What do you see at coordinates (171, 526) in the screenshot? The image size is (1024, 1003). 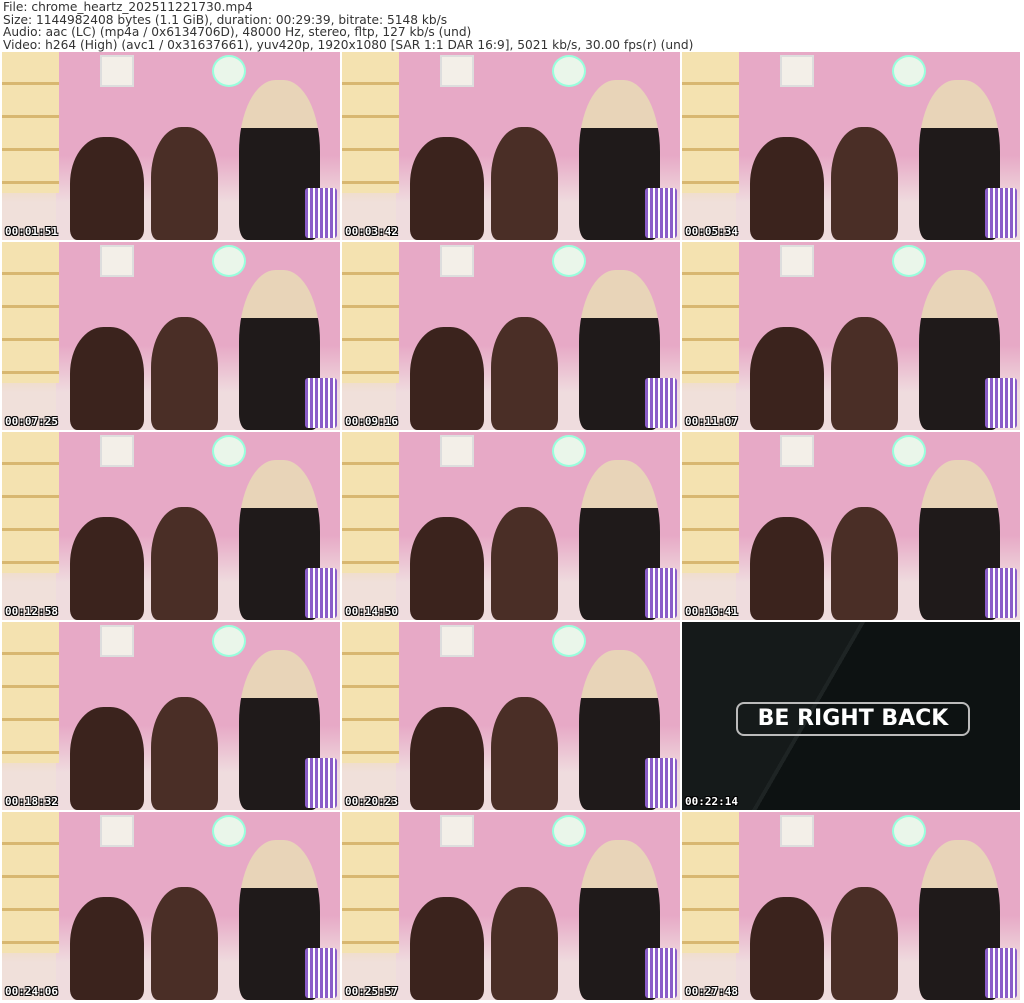 I see `video-thumbnail: 00:12:58` at bounding box center [171, 526].